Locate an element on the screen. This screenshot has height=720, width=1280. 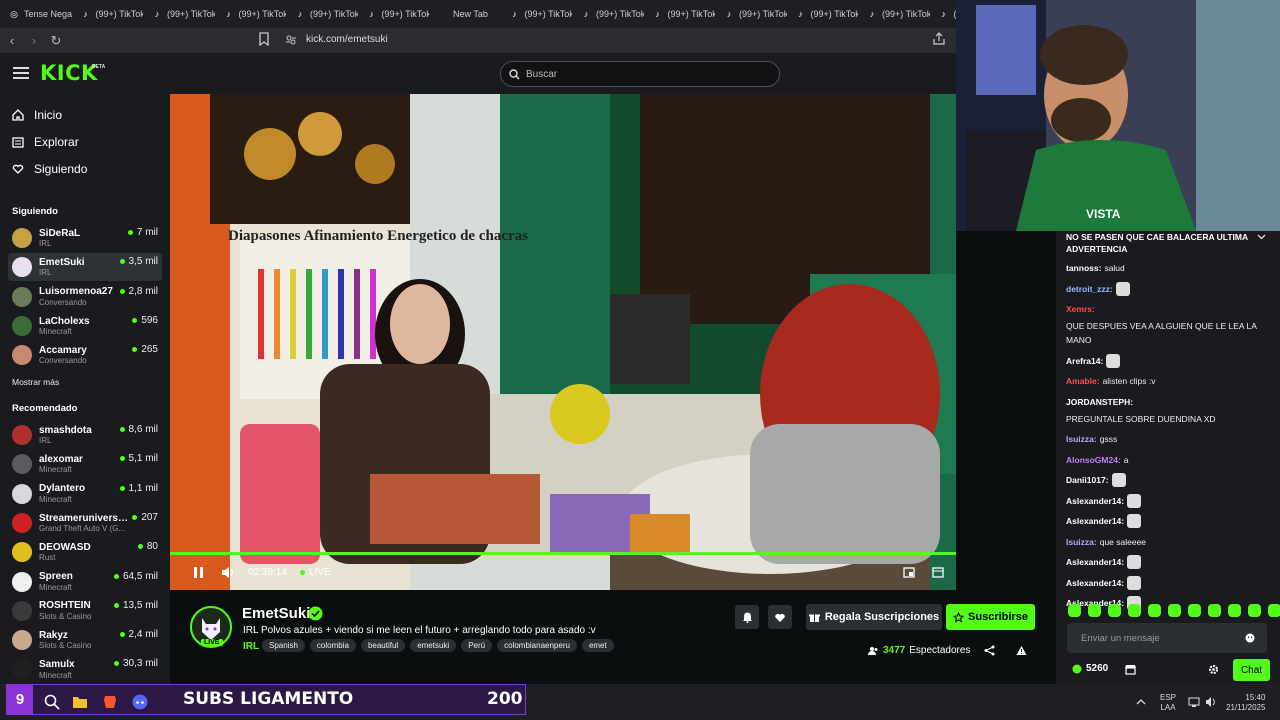
sidebar-channel: alexomar Minecraft 5,1 mil is located at coordinates (85, 464).